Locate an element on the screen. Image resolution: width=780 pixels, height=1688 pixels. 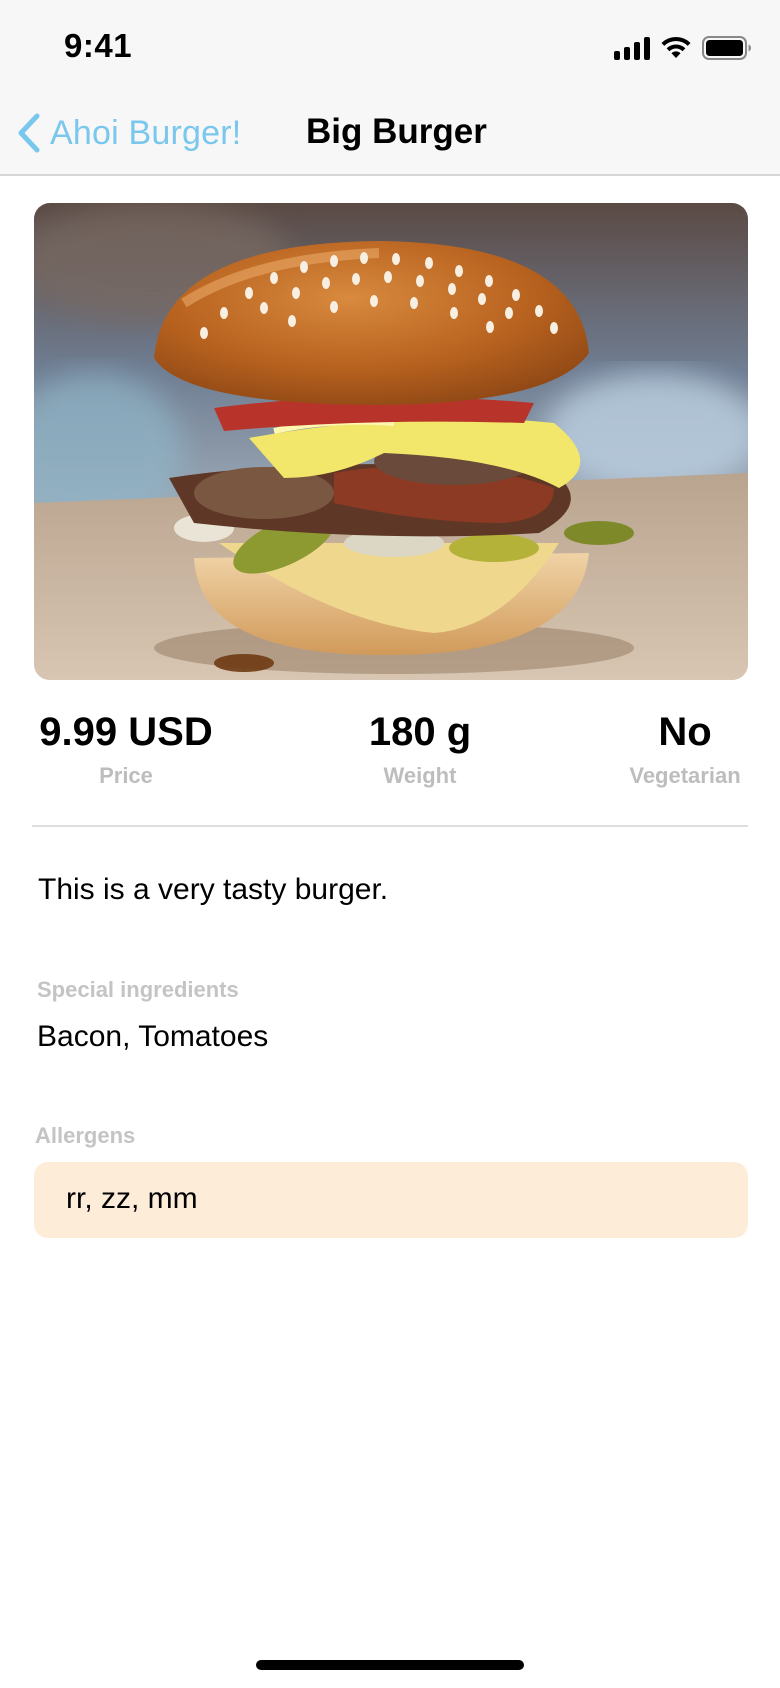
status-time: 9:41 is located at coordinates (98, 45).